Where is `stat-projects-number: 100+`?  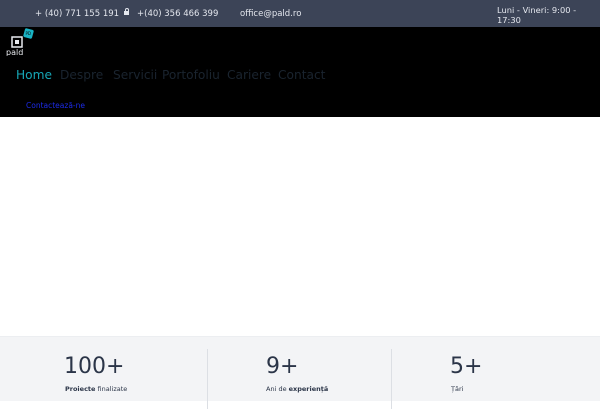 stat-projects-number: 100+ is located at coordinates (94, 366).